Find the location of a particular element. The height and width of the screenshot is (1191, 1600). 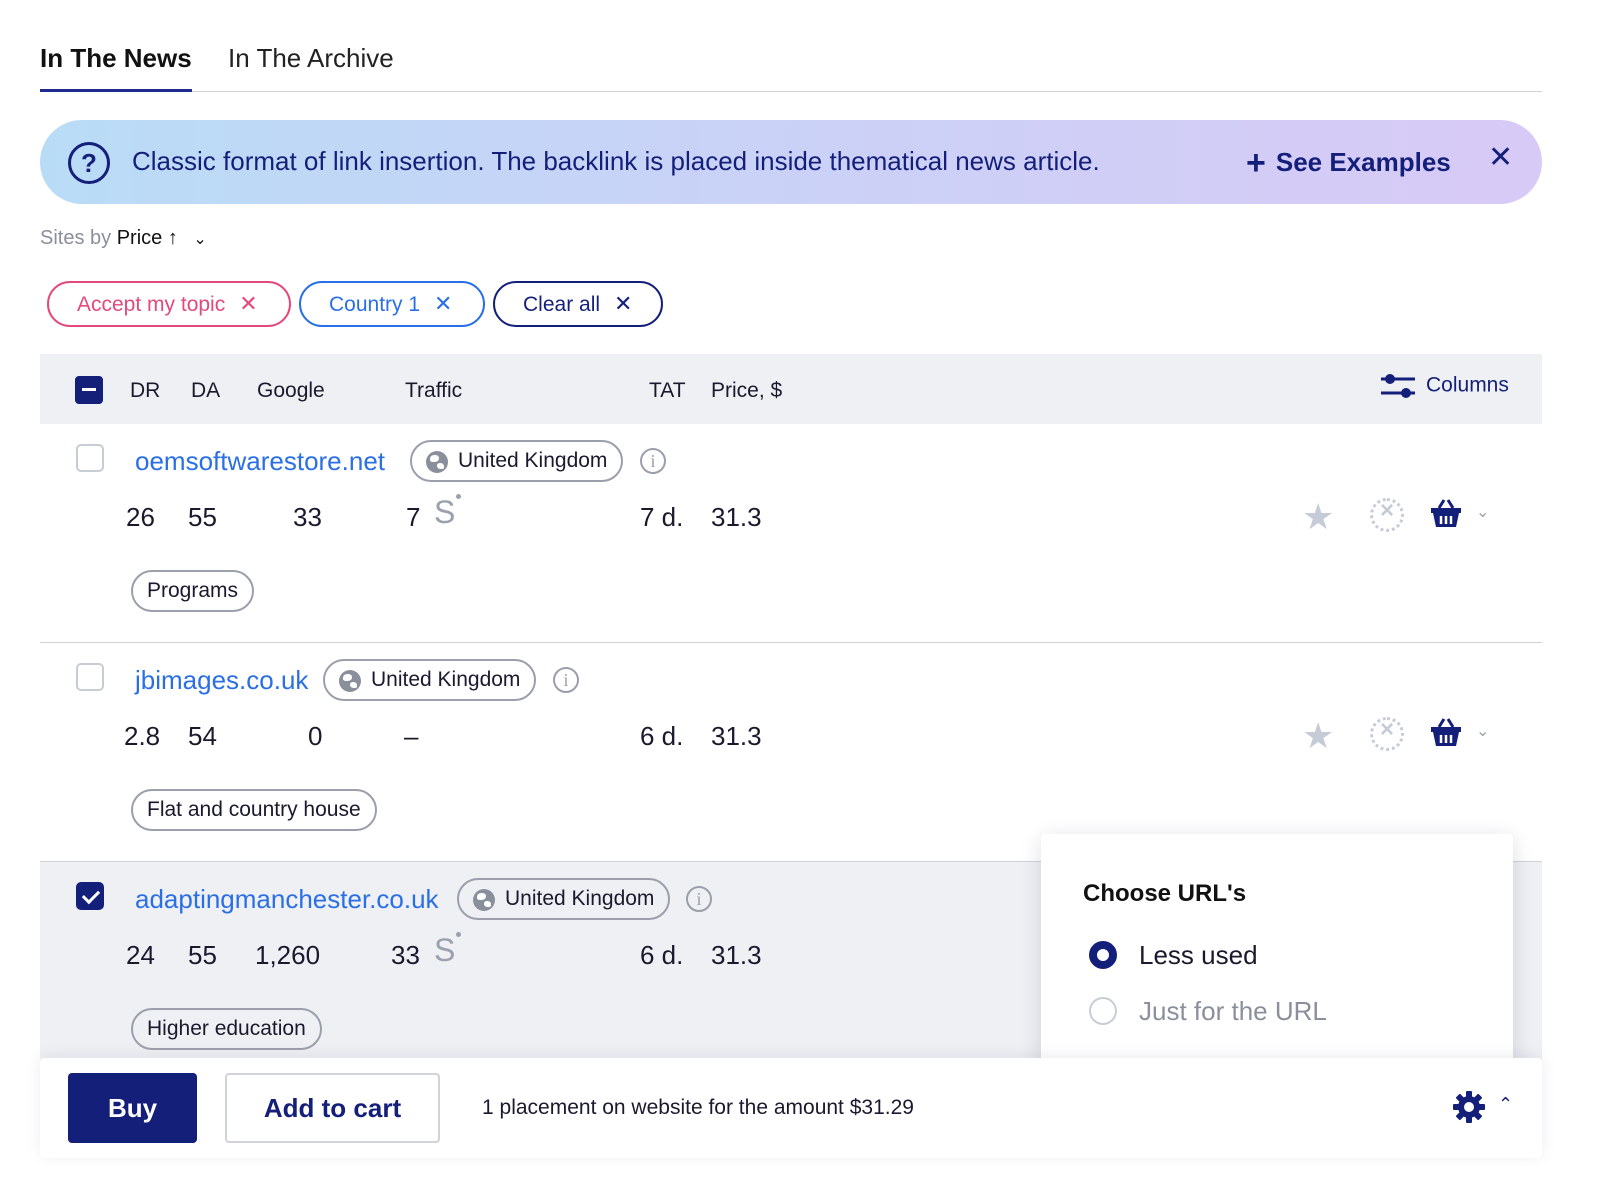

clear-all-button: Clear all ✕ is located at coordinates (578, 304).